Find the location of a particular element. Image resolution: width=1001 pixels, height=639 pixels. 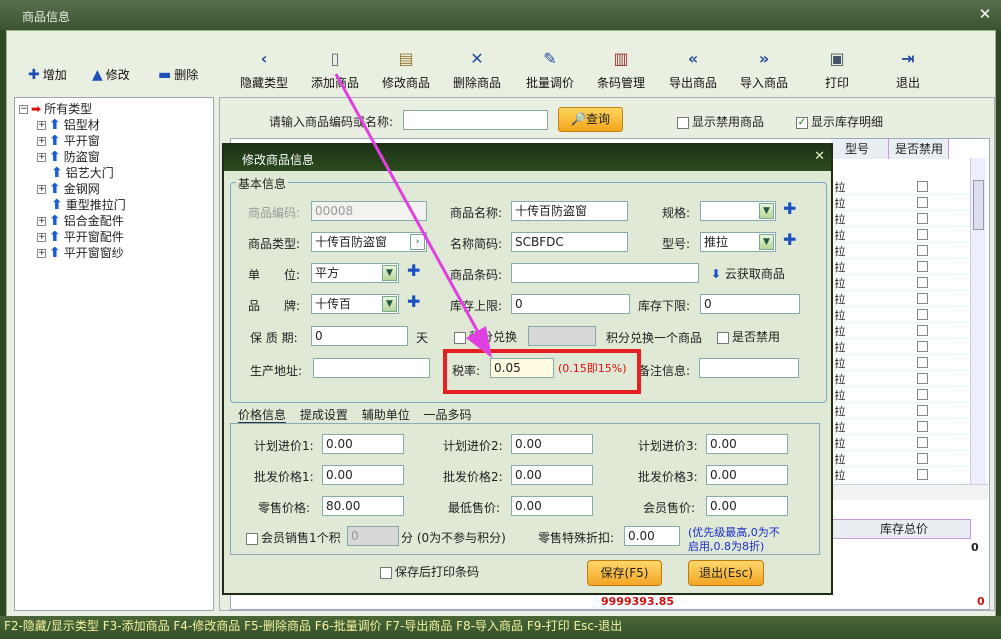

barcode-field is located at coordinates (605, 273).